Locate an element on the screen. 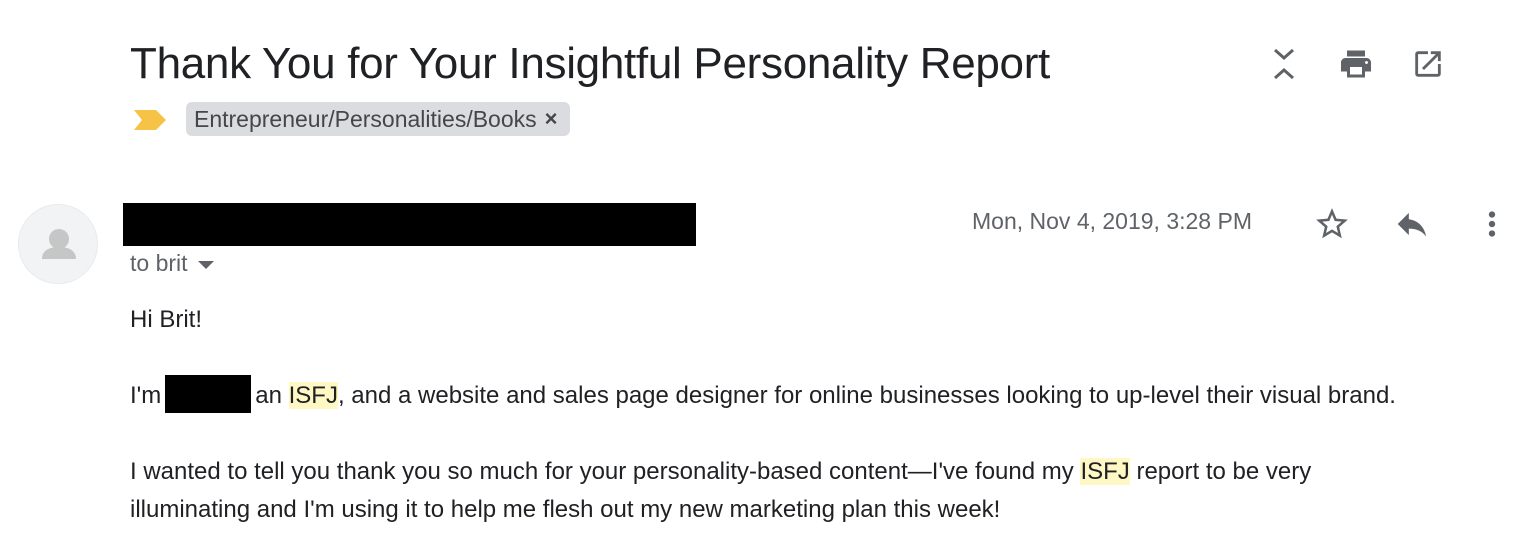 The image size is (1536, 553). paragraph-1-mid: an is located at coordinates (268, 395).